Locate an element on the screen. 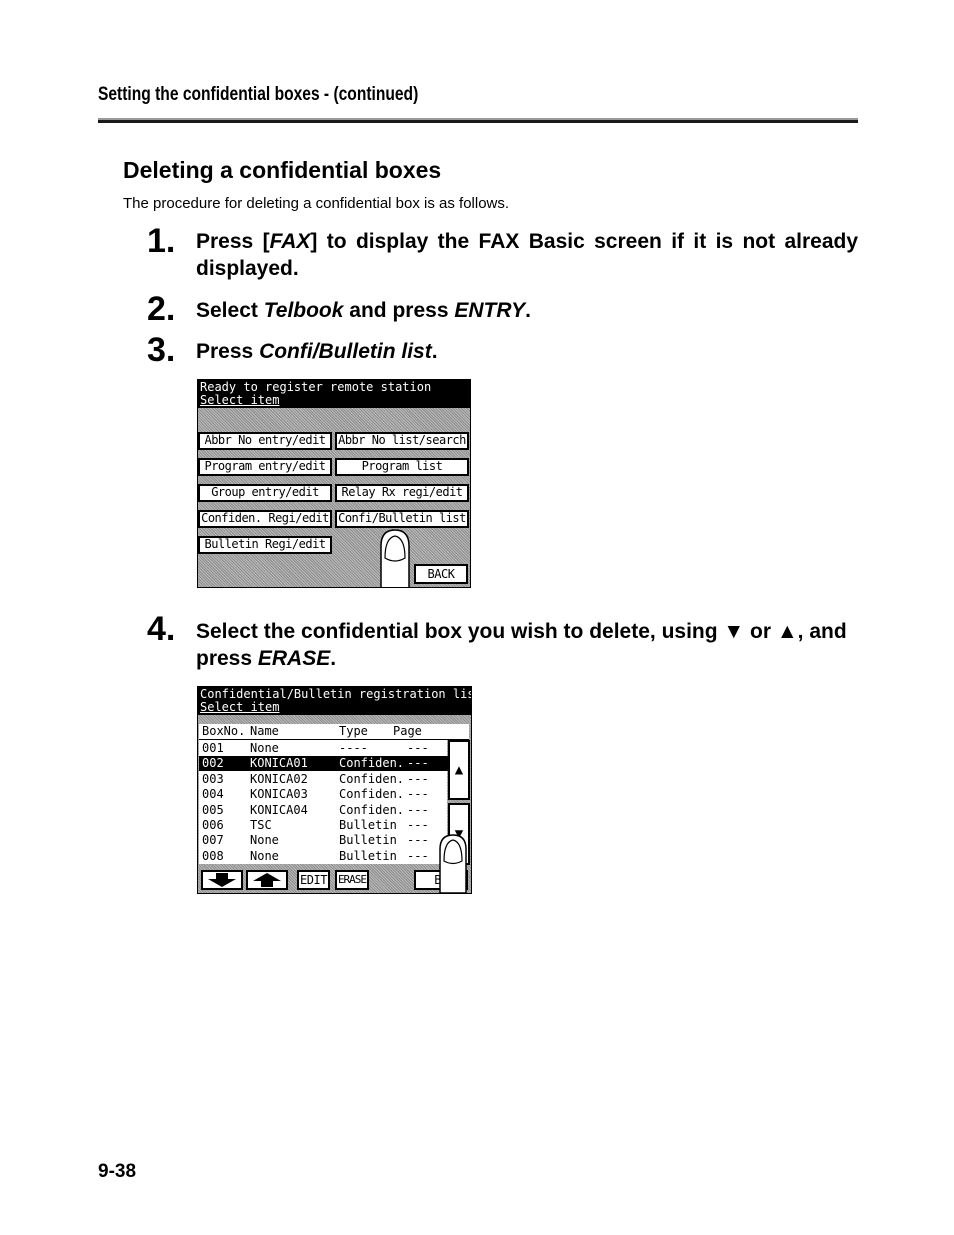 This screenshot has width=954, height=1235. page-number: 9-38 is located at coordinates (117, 1171).